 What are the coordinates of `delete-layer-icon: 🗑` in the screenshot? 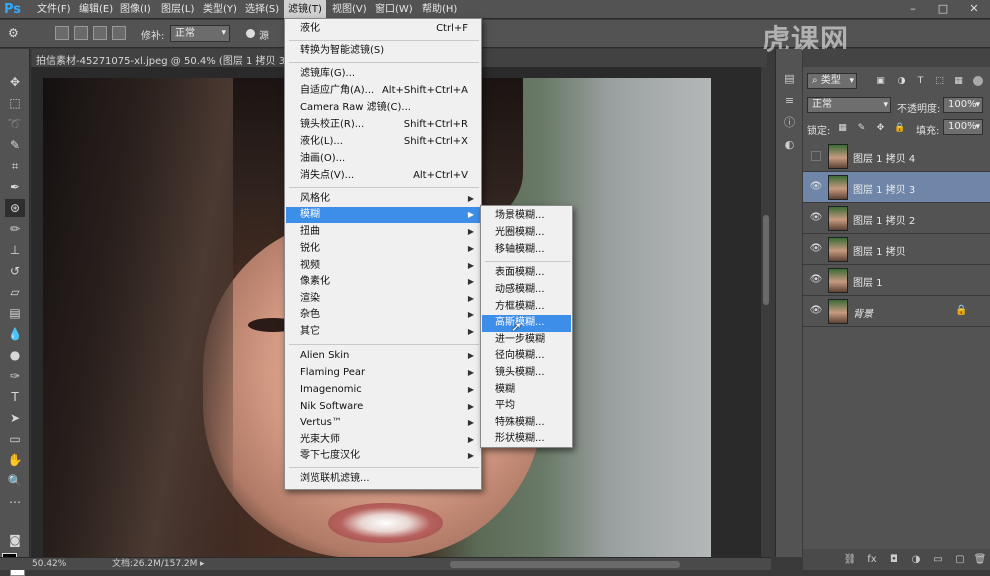 It's located at (980, 560).